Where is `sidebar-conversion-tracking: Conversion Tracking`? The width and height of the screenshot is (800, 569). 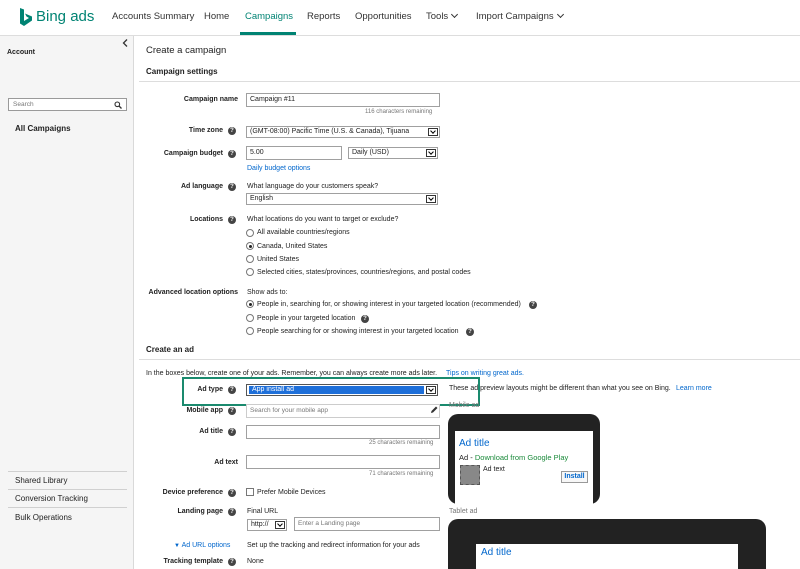
sidebar-conversion-tracking: Conversion Tracking is located at coordinates (51, 498).